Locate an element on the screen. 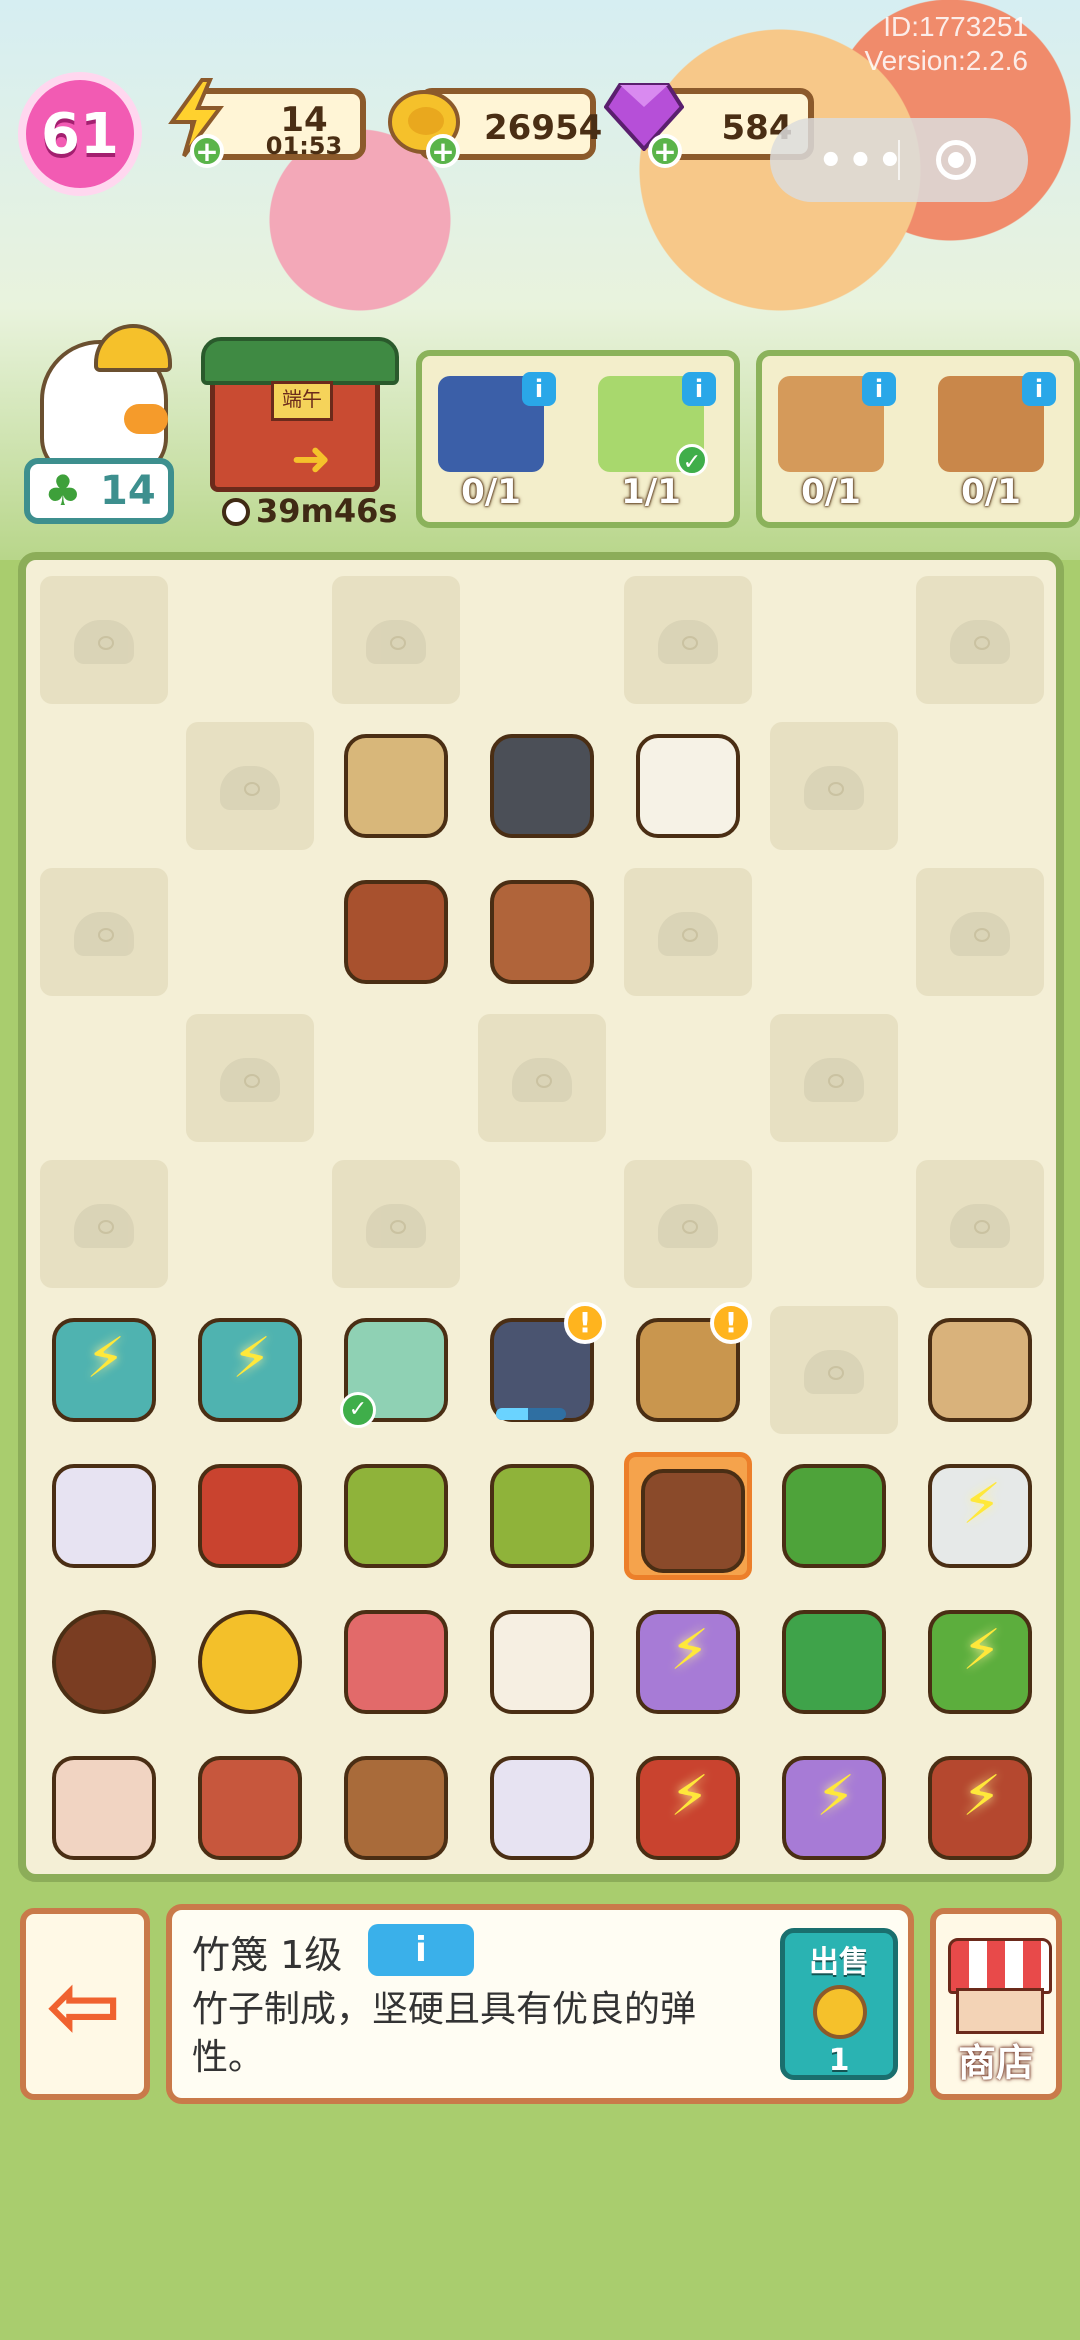 The width and height of the screenshot is (1080, 2340). shop-awning-icon is located at coordinates (1000, 1966).